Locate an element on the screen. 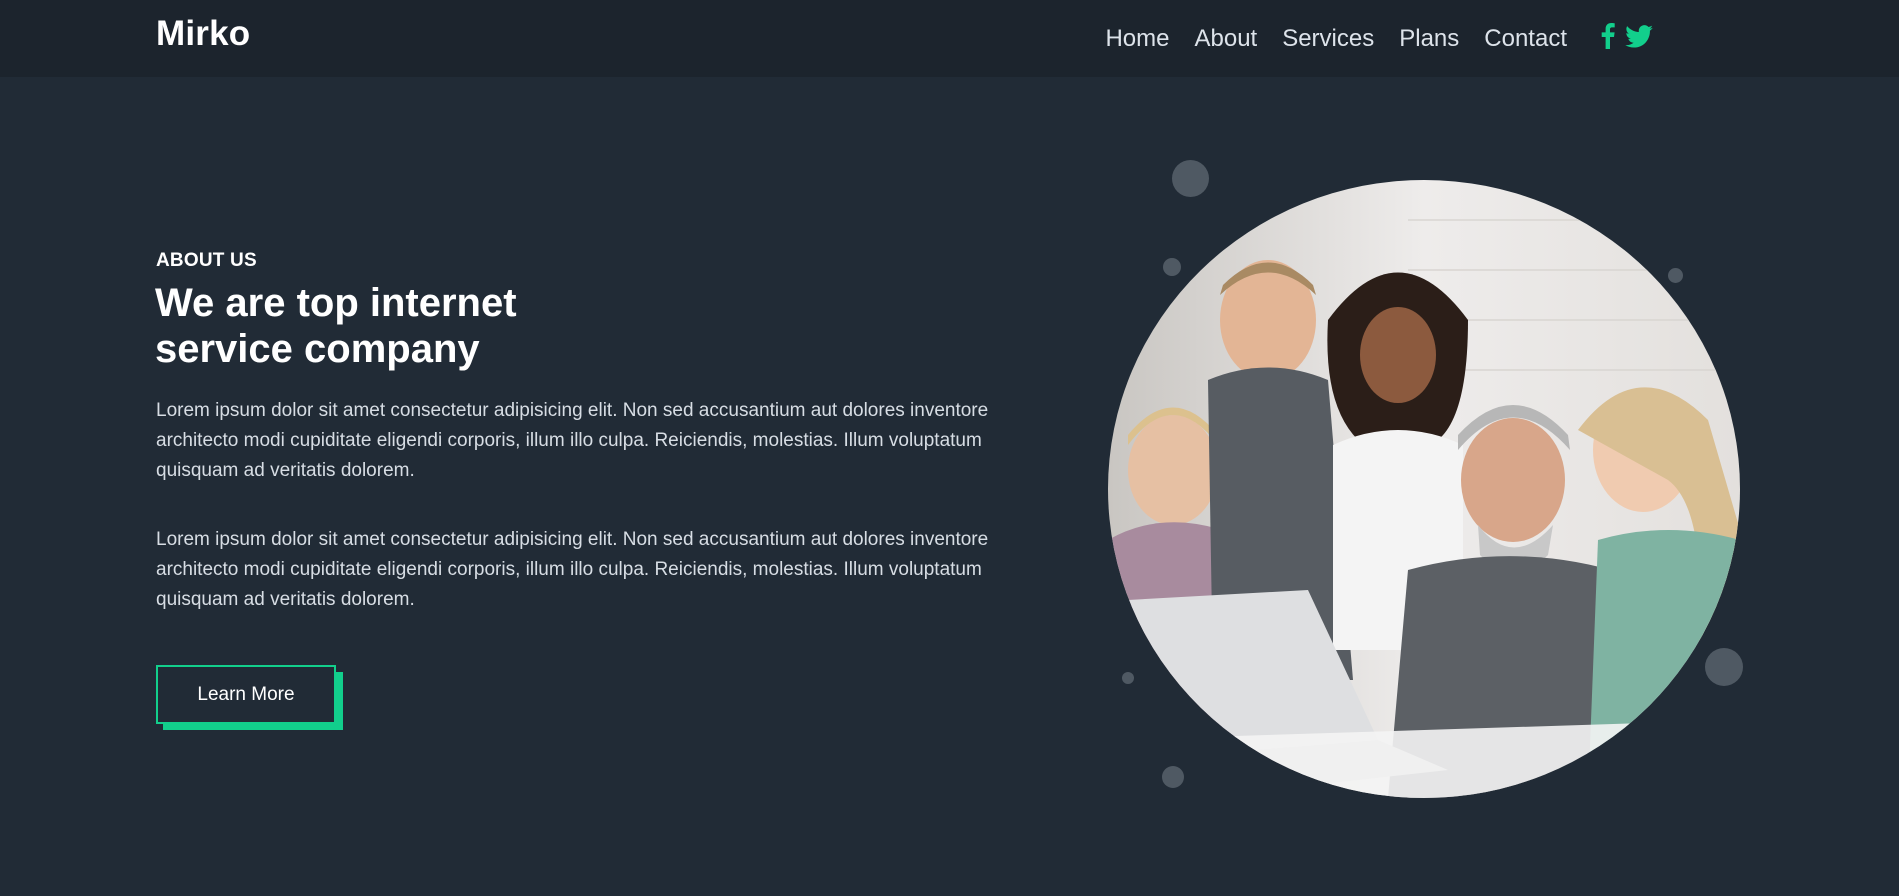  nav-services: Services is located at coordinates (1328, 39).